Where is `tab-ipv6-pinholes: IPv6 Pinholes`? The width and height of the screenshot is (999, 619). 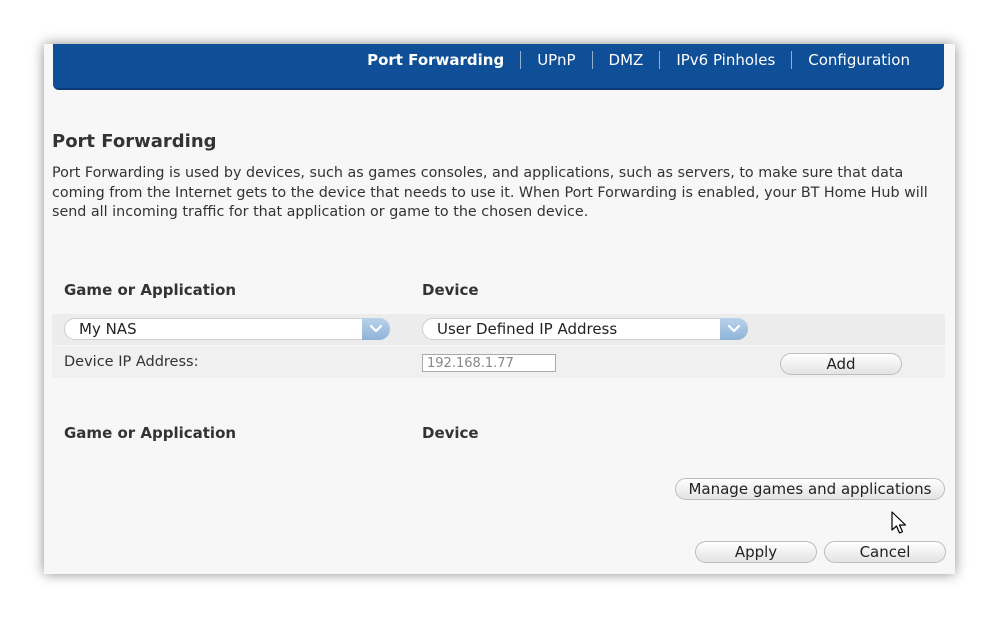 tab-ipv6-pinholes: IPv6 Pinholes is located at coordinates (725, 60).